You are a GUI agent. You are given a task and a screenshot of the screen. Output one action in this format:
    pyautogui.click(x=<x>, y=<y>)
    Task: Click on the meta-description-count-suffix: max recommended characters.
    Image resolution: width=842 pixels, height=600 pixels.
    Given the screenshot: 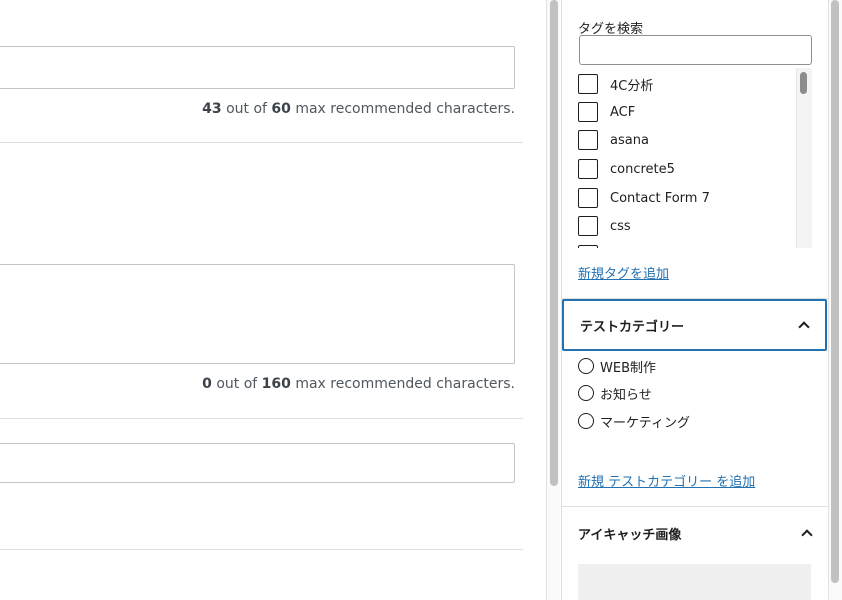 What is the action you would take?
    pyautogui.click(x=402, y=384)
    